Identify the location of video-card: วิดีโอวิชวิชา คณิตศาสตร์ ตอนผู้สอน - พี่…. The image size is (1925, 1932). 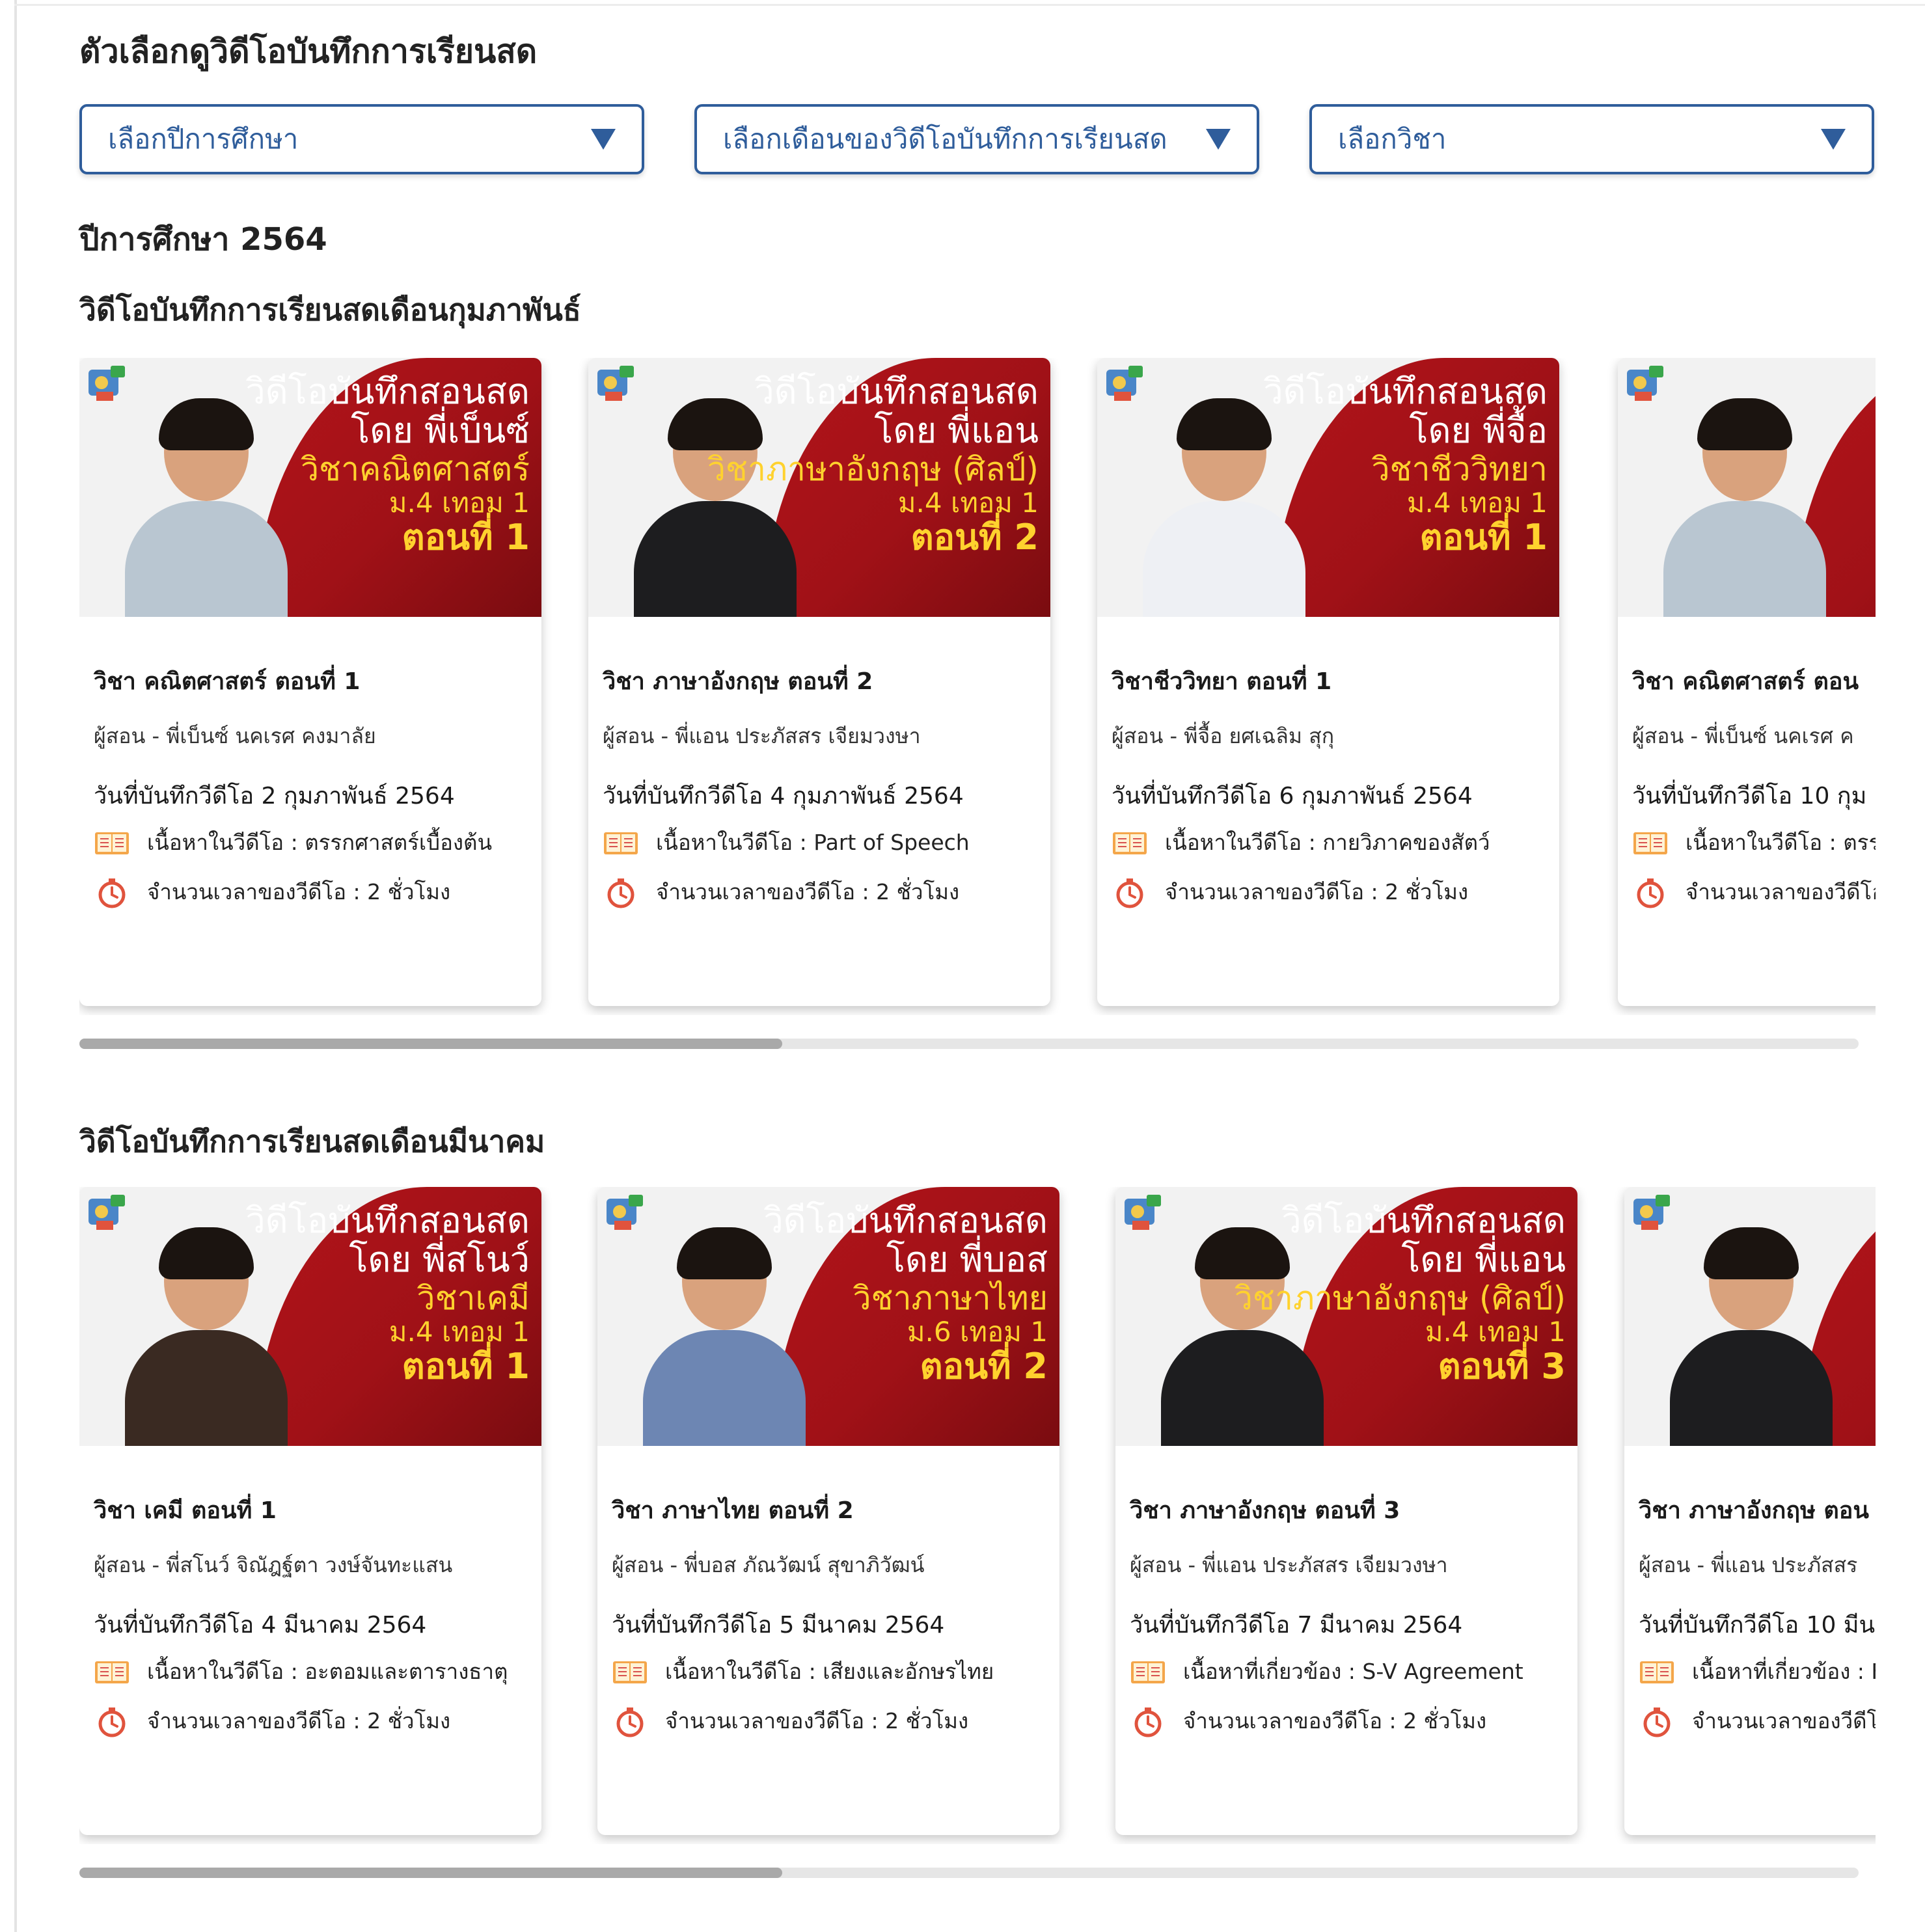
(1747, 682).